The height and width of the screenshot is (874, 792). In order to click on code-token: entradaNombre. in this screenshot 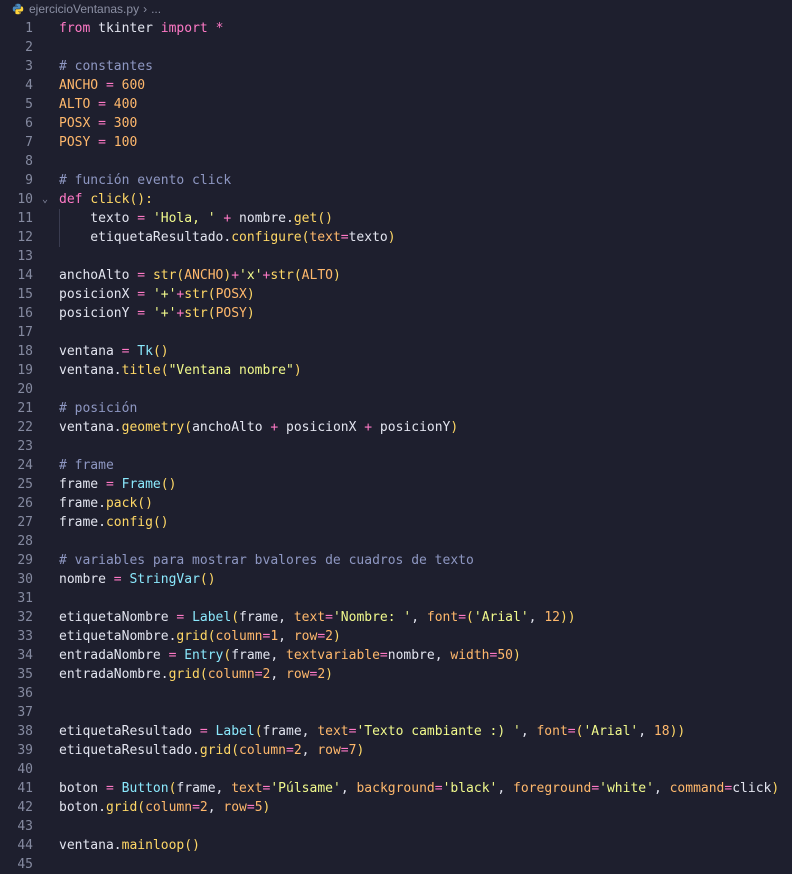, I will do `click(114, 674)`.